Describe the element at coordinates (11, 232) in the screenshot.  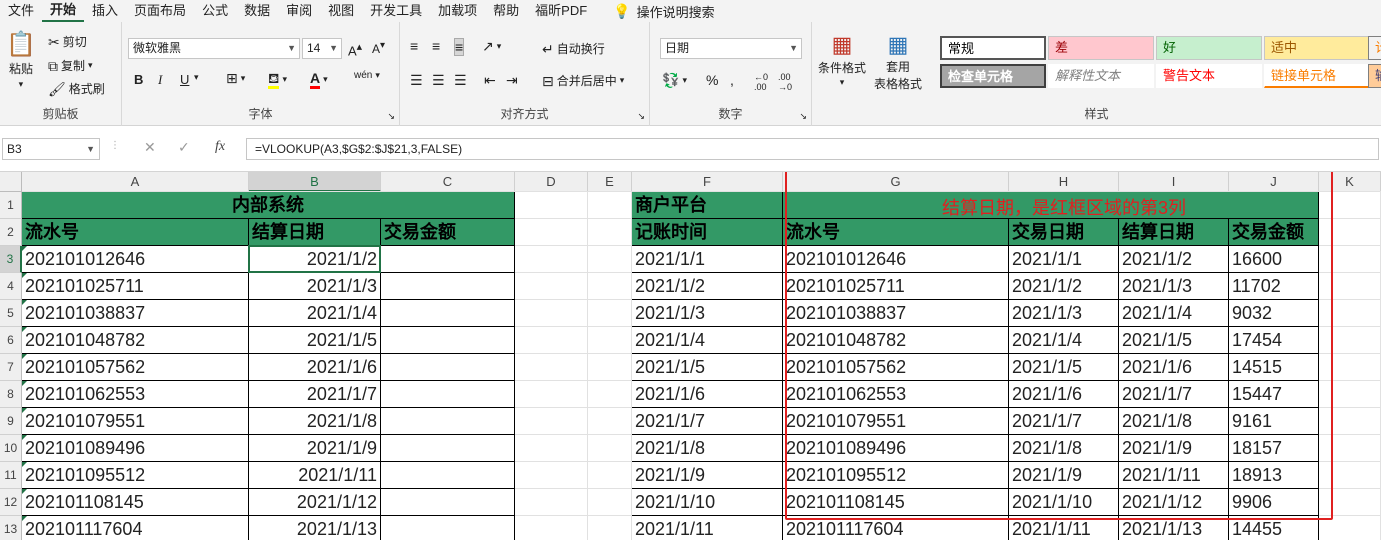
I see `row-header-2: 2` at that location.